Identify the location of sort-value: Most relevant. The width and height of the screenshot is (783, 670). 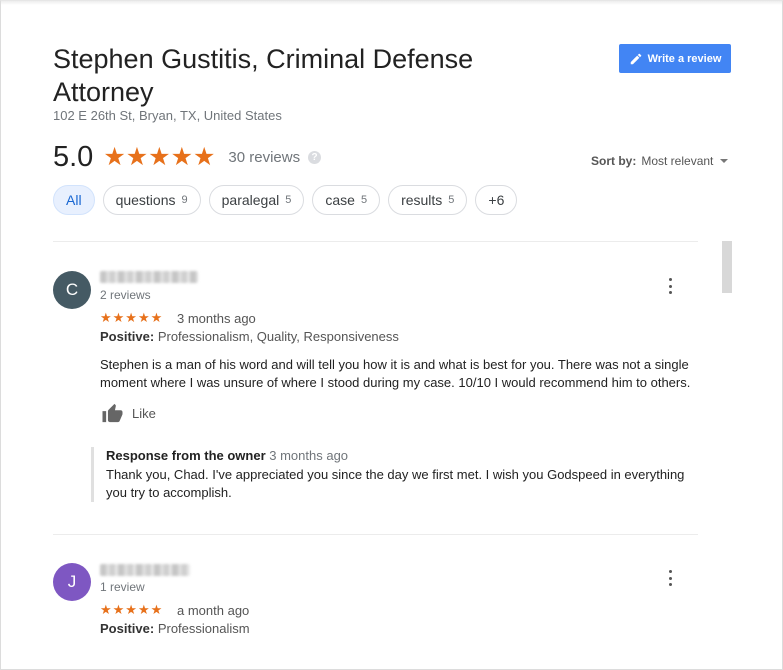
(677, 161).